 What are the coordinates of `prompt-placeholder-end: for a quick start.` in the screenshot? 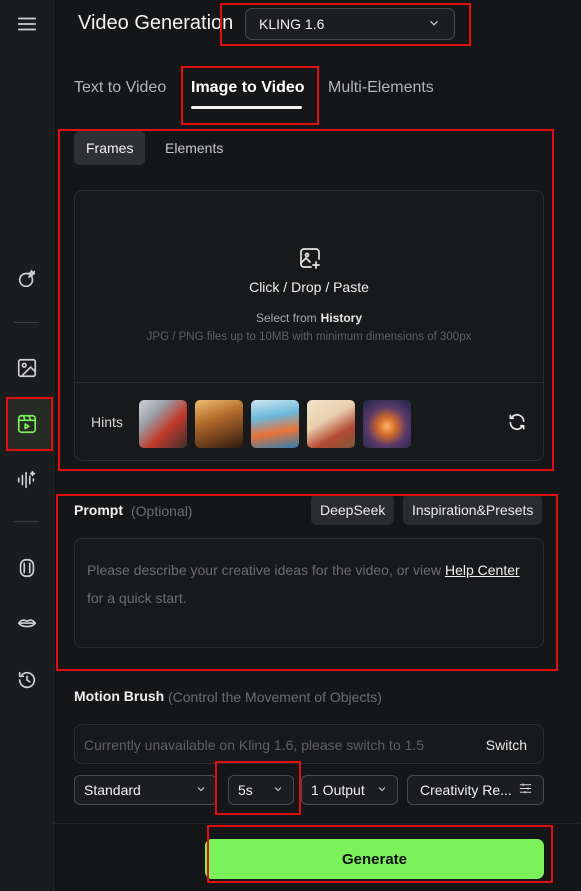 It's located at (137, 598).